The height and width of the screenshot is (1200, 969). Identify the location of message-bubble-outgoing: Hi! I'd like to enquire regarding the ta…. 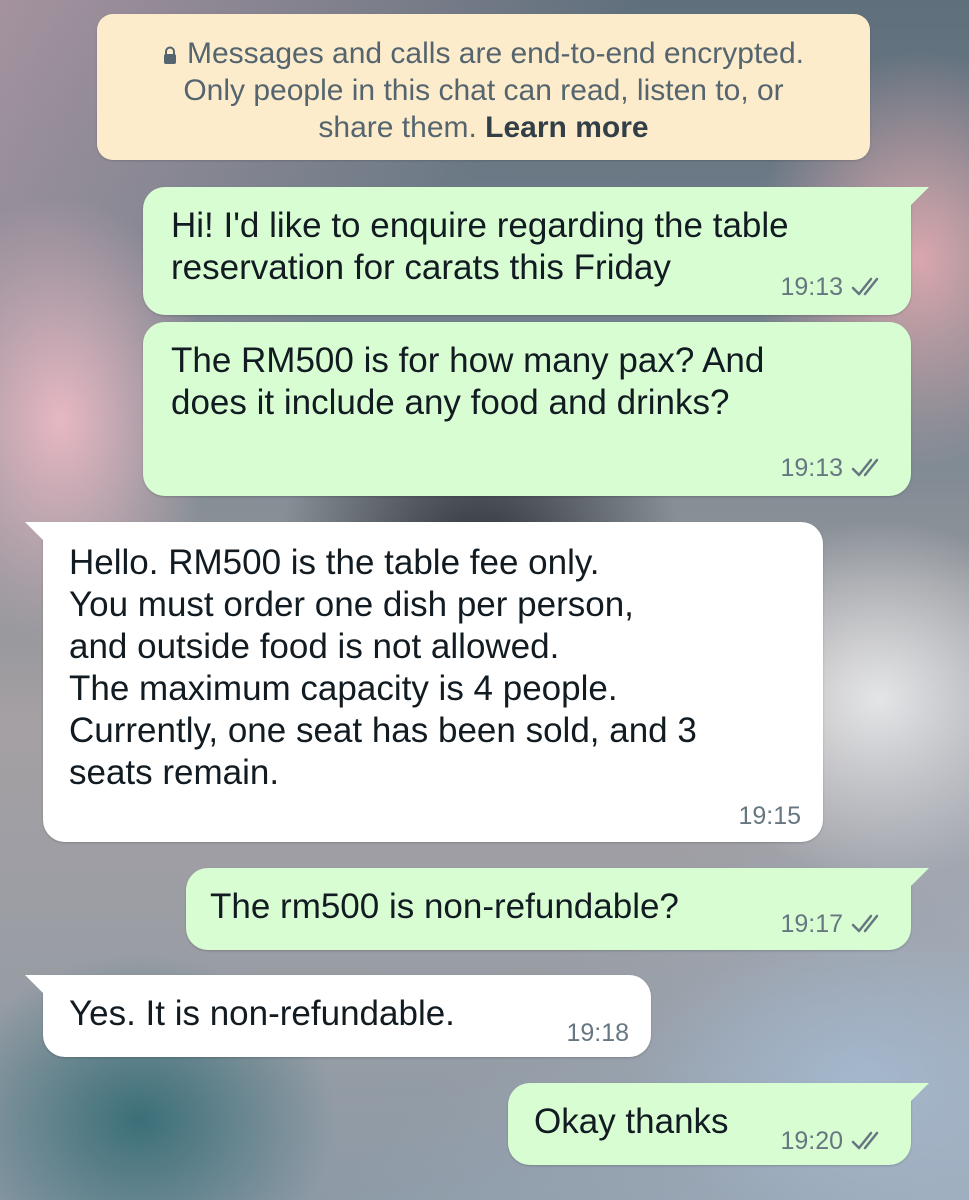
(536, 251).